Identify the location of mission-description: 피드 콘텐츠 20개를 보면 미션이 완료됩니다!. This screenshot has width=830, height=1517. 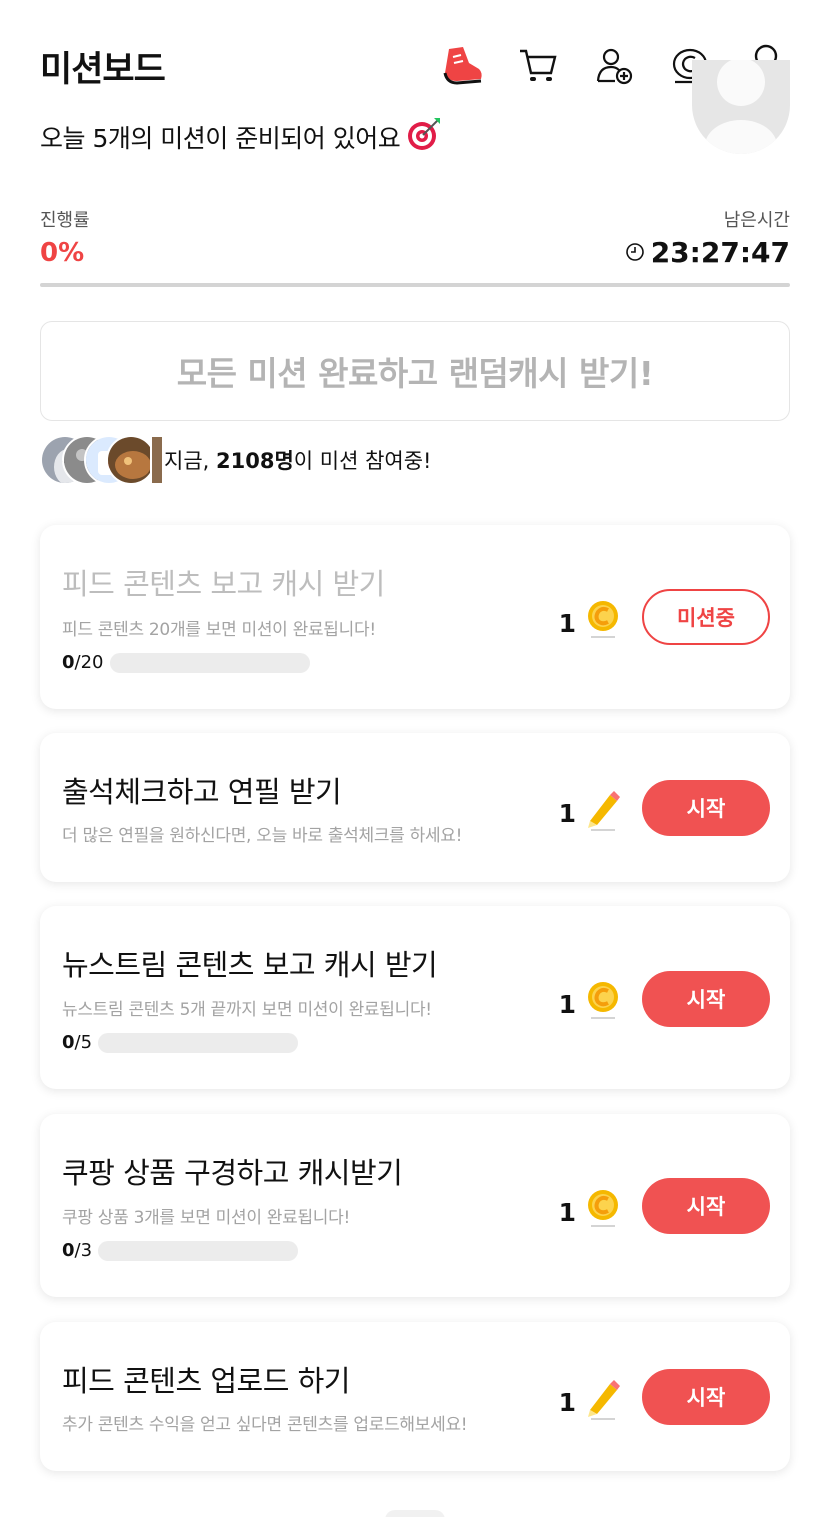
(219, 630).